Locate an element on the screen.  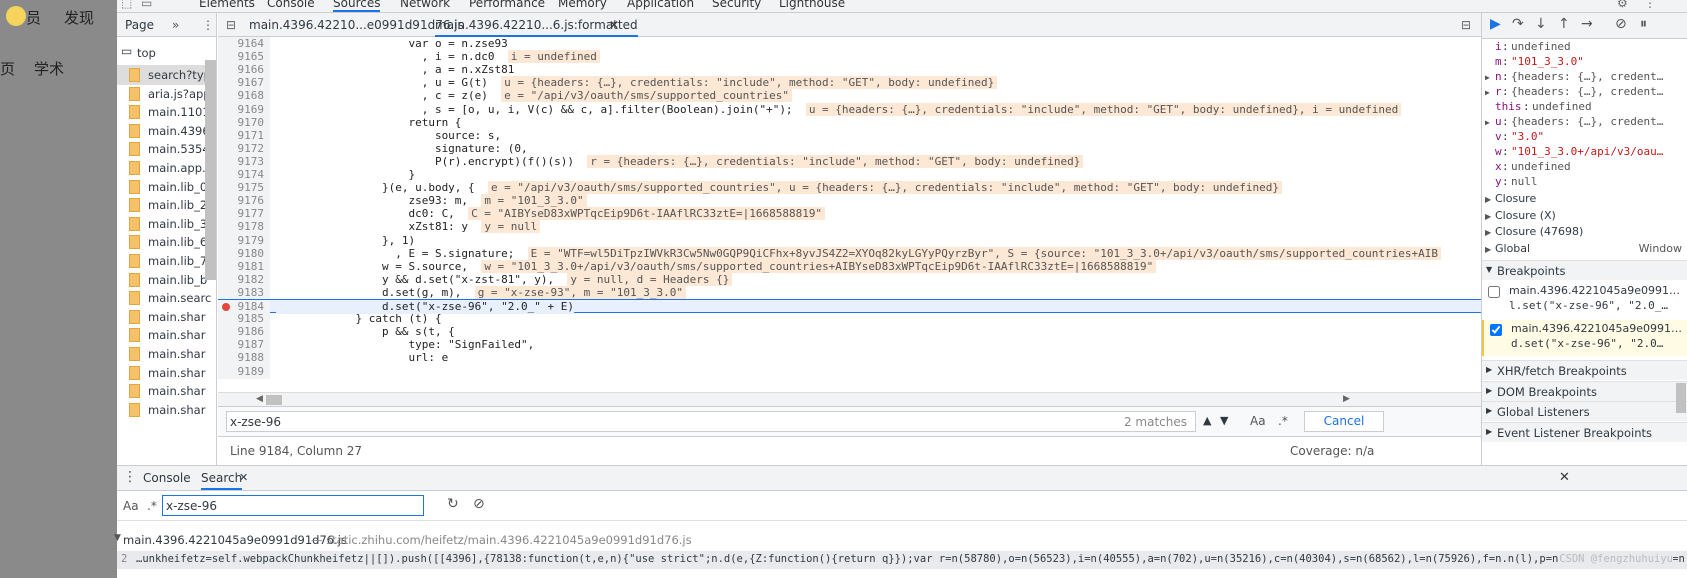
code-line: 9165 , i = n.dc0 i = undefined is located at coordinates (849, 57).